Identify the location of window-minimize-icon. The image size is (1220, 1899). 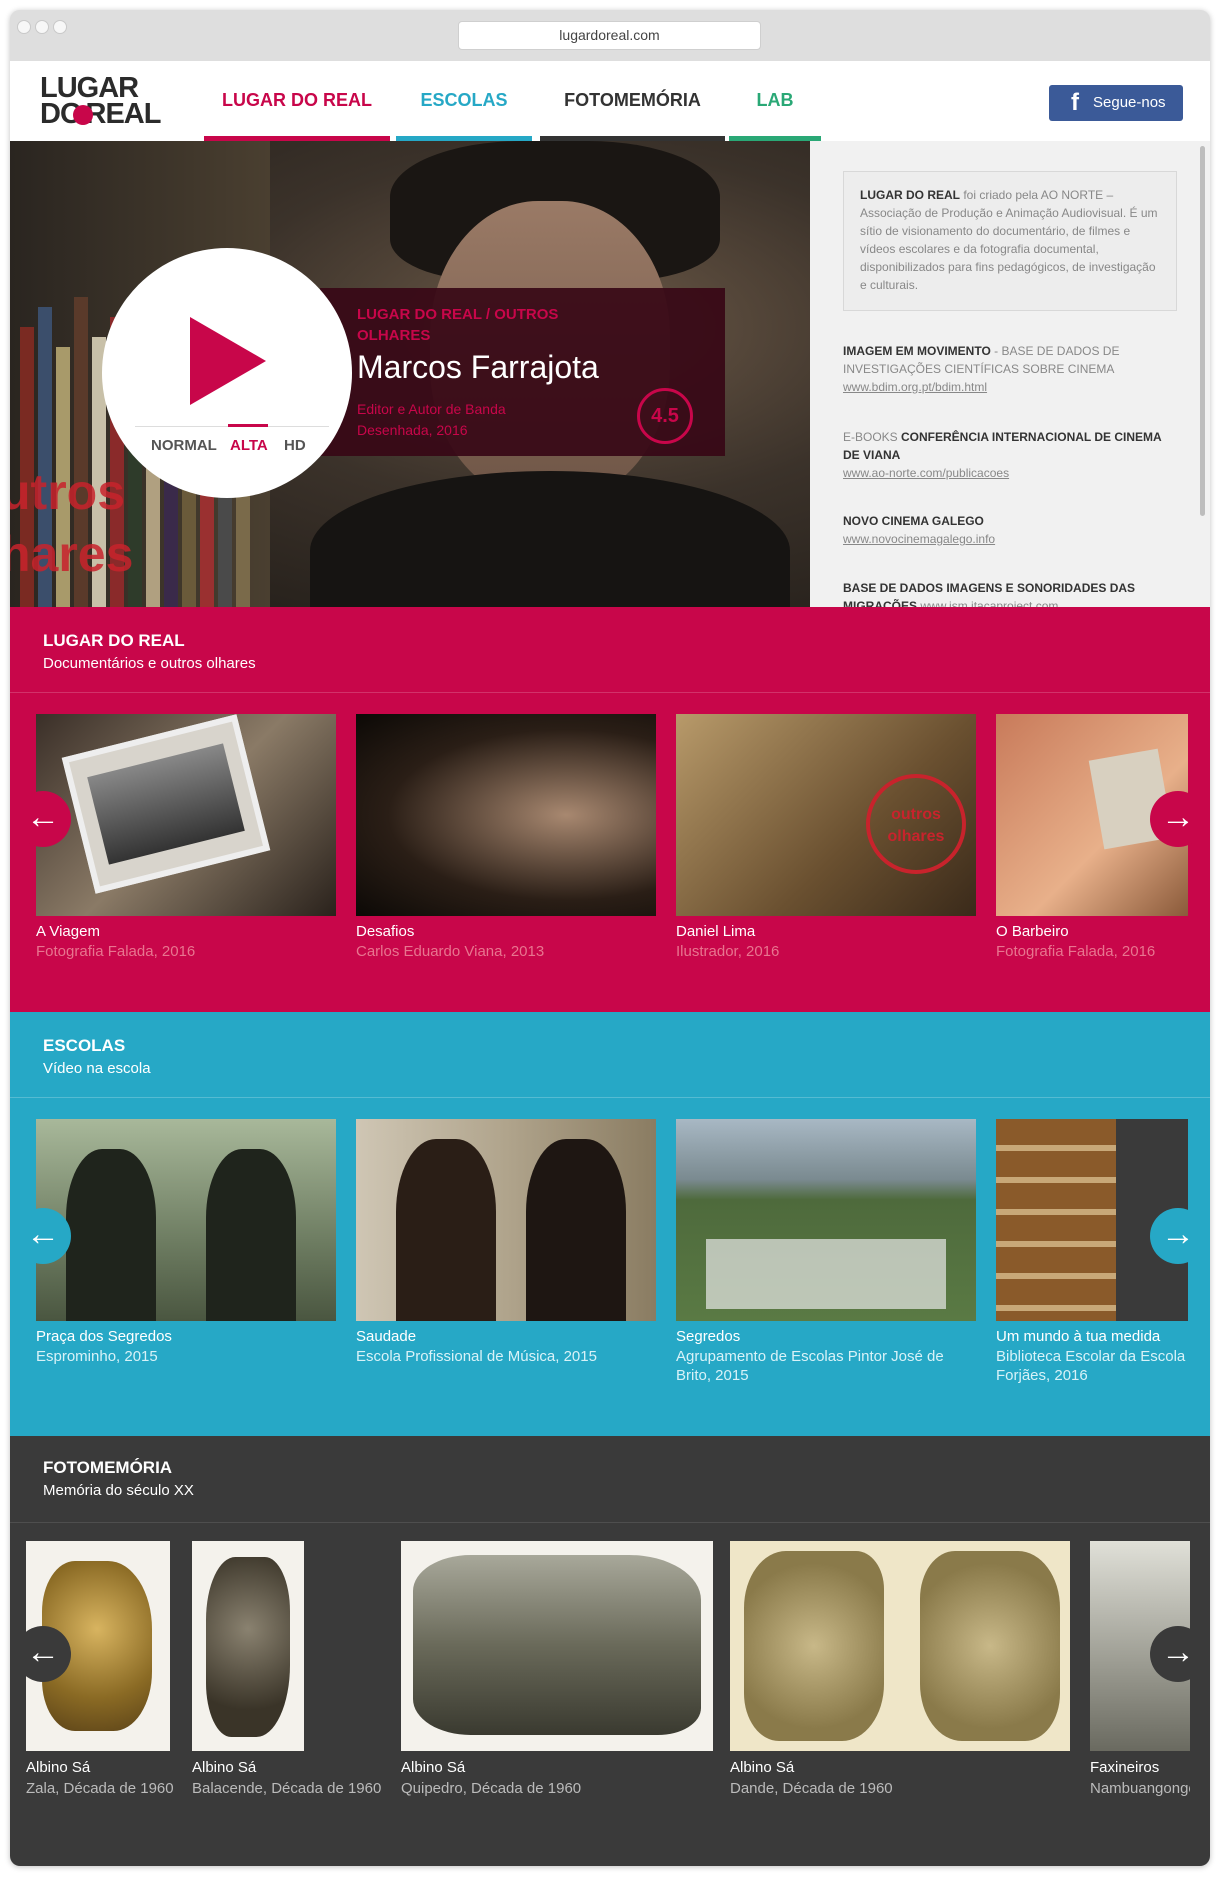
(42, 27).